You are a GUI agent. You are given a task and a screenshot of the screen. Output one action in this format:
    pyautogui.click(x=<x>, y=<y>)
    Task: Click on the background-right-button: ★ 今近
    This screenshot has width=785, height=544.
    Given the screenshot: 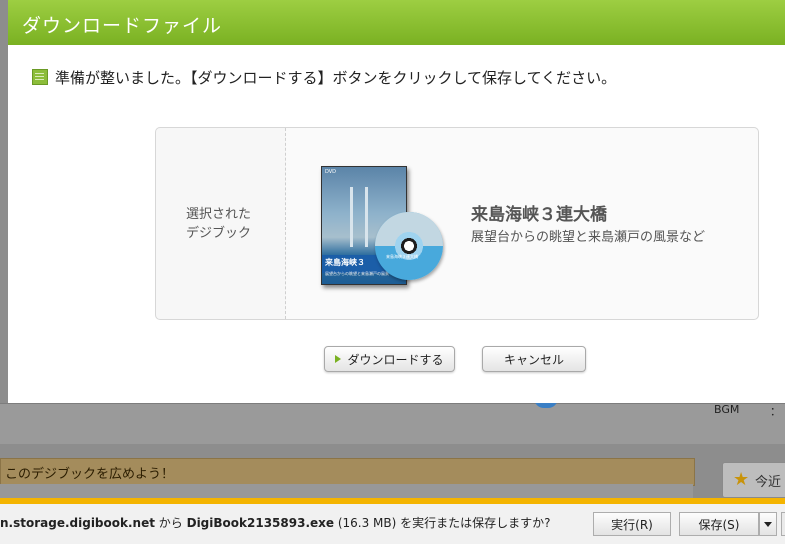 What is the action you would take?
    pyautogui.click(x=753, y=480)
    